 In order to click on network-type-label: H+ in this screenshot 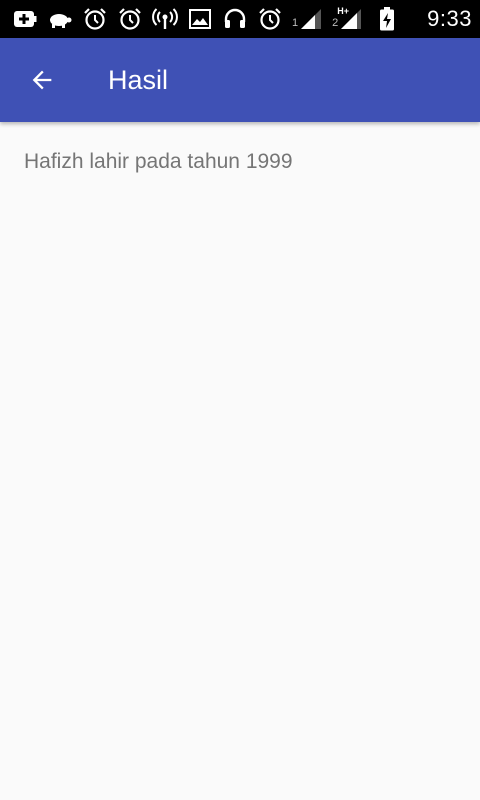, I will do `click(343, 11)`.